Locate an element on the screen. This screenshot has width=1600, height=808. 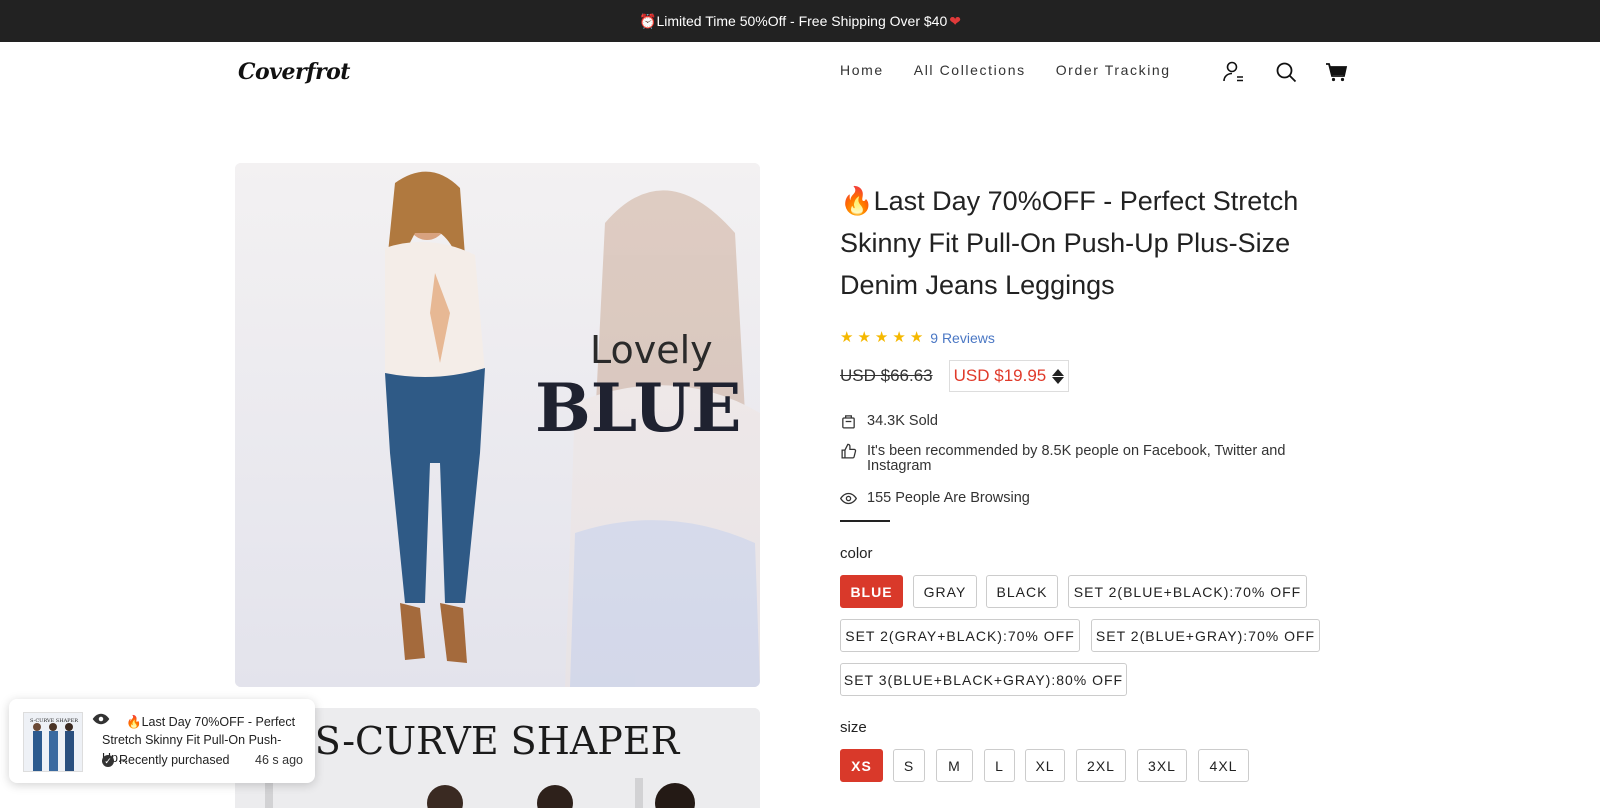
old-price: USD $66.63 is located at coordinates (886, 375).